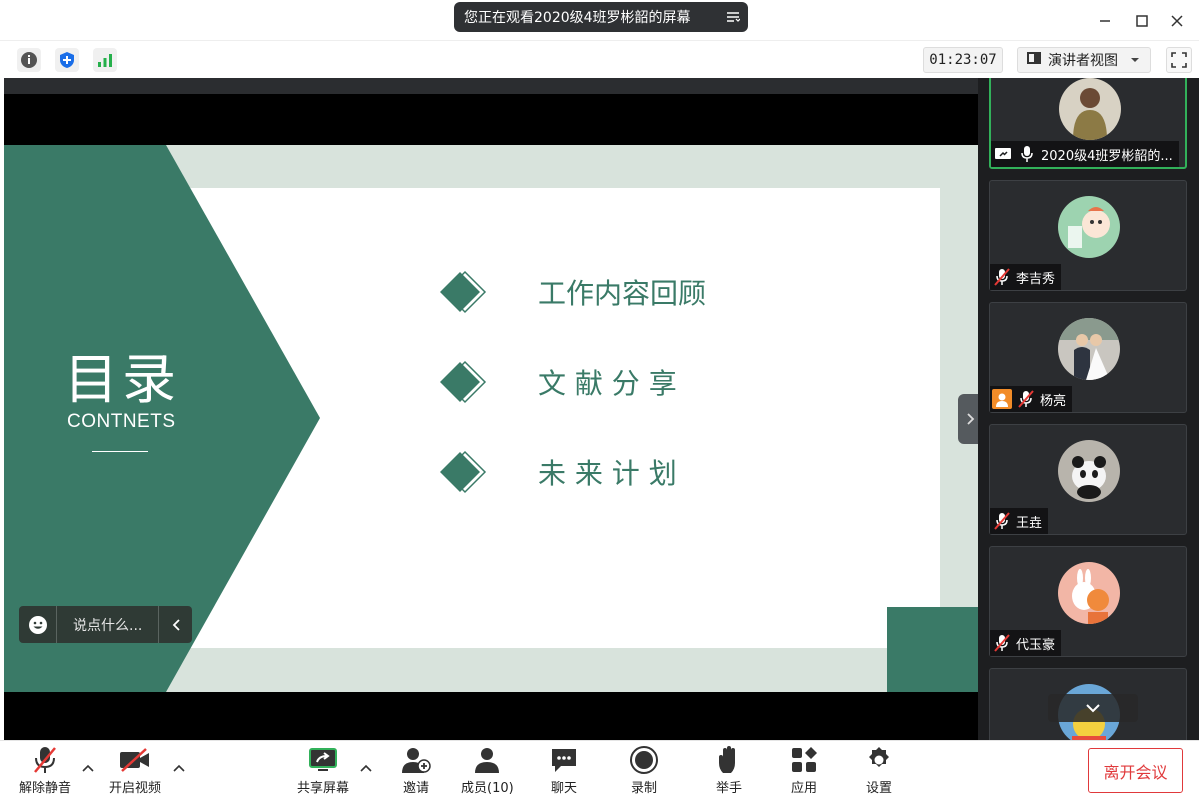 Image resolution: width=1199 pixels, height=800 pixels. I want to click on record-icon, so click(644, 760).